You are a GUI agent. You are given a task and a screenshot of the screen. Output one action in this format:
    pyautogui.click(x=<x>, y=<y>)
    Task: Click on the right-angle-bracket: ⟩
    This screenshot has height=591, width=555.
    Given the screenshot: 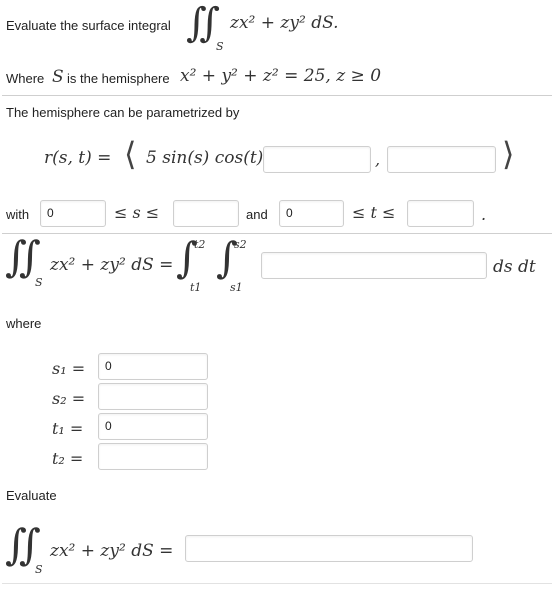 What is the action you would take?
    pyautogui.click(x=508, y=154)
    